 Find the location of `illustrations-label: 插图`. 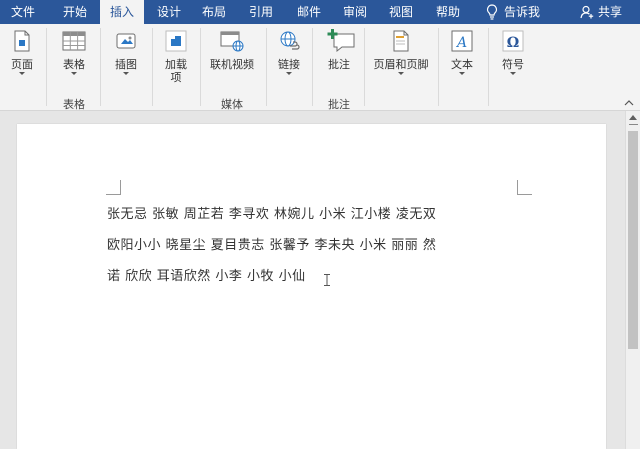

illustrations-label: 插图 is located at coordinates (126, 64).